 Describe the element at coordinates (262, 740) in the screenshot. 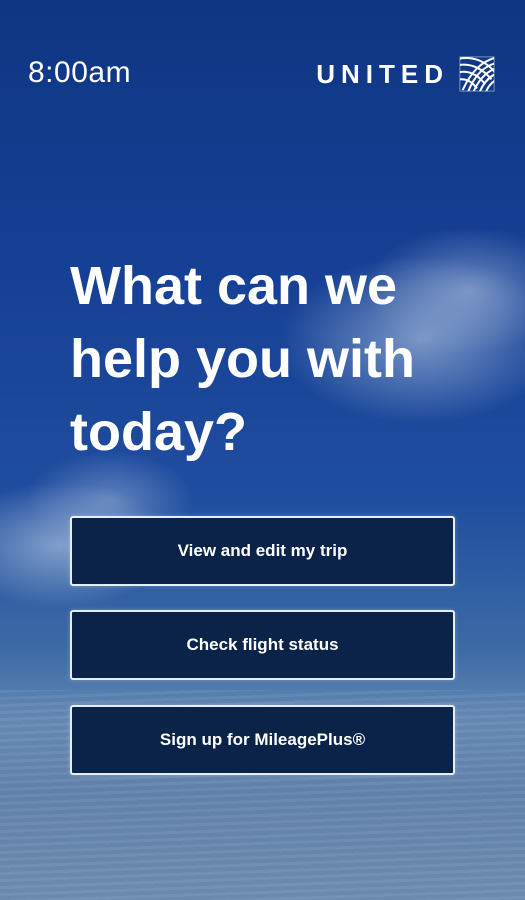

I see `mileageplus-signup-button: Sign up for MileagePlus®` at that location.